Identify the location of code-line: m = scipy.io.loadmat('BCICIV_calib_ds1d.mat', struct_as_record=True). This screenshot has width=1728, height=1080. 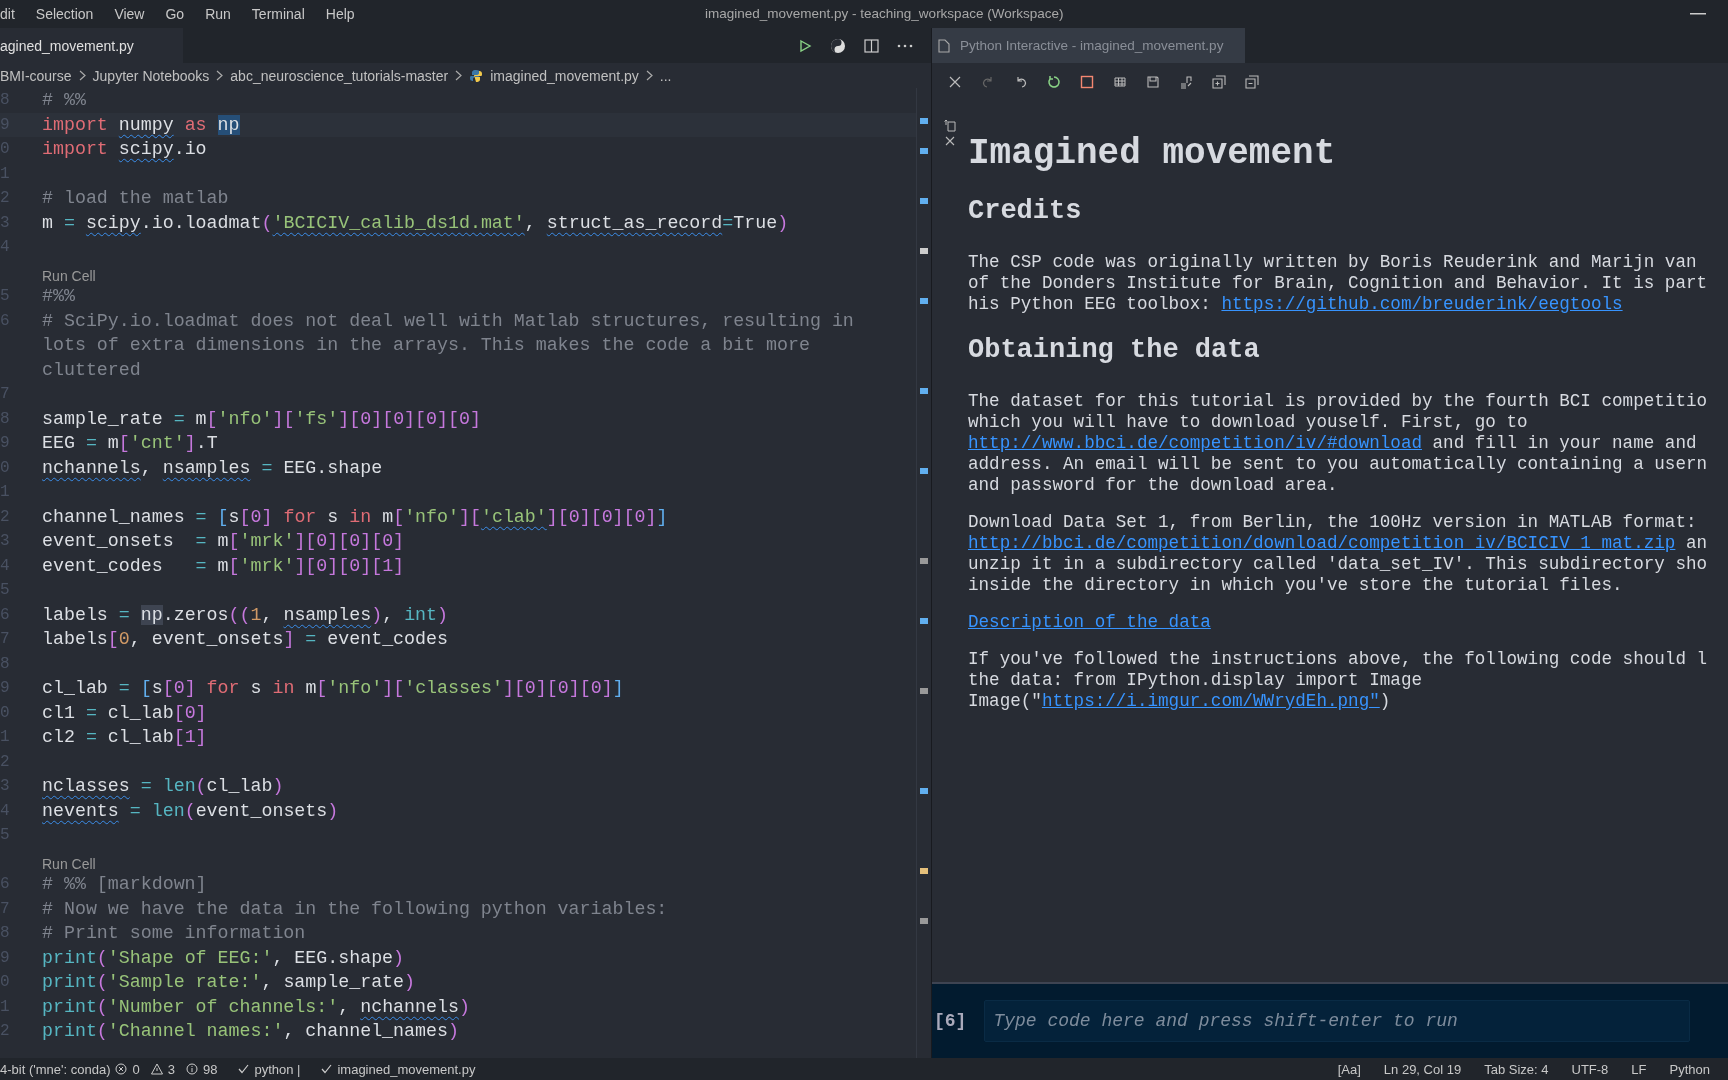
(415, 222).